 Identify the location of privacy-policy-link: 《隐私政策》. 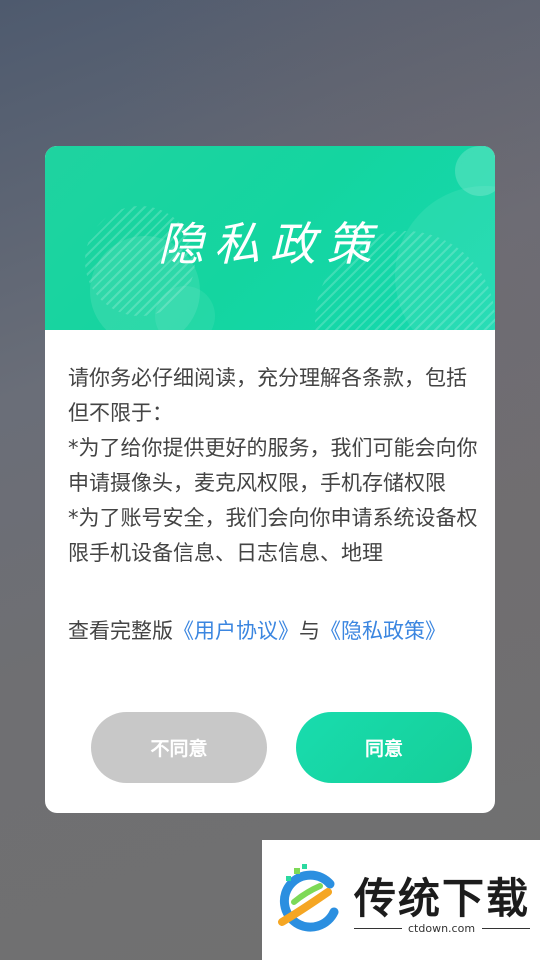
(383, 631).